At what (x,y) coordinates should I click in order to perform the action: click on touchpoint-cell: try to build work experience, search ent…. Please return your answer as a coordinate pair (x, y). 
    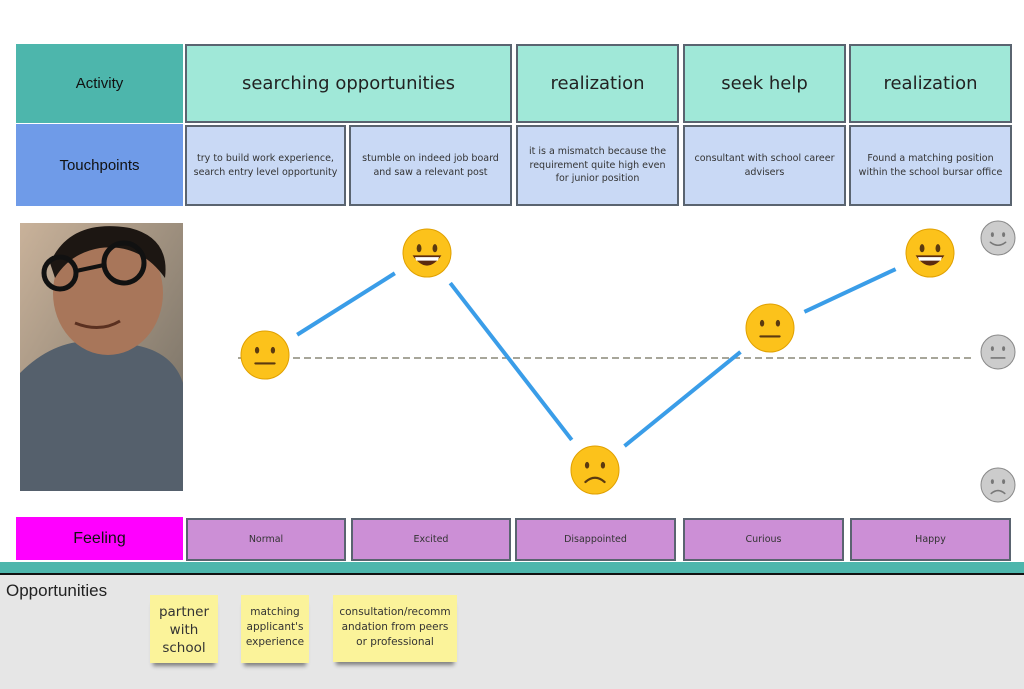
    Looking at the image, I should click on (265, 165).